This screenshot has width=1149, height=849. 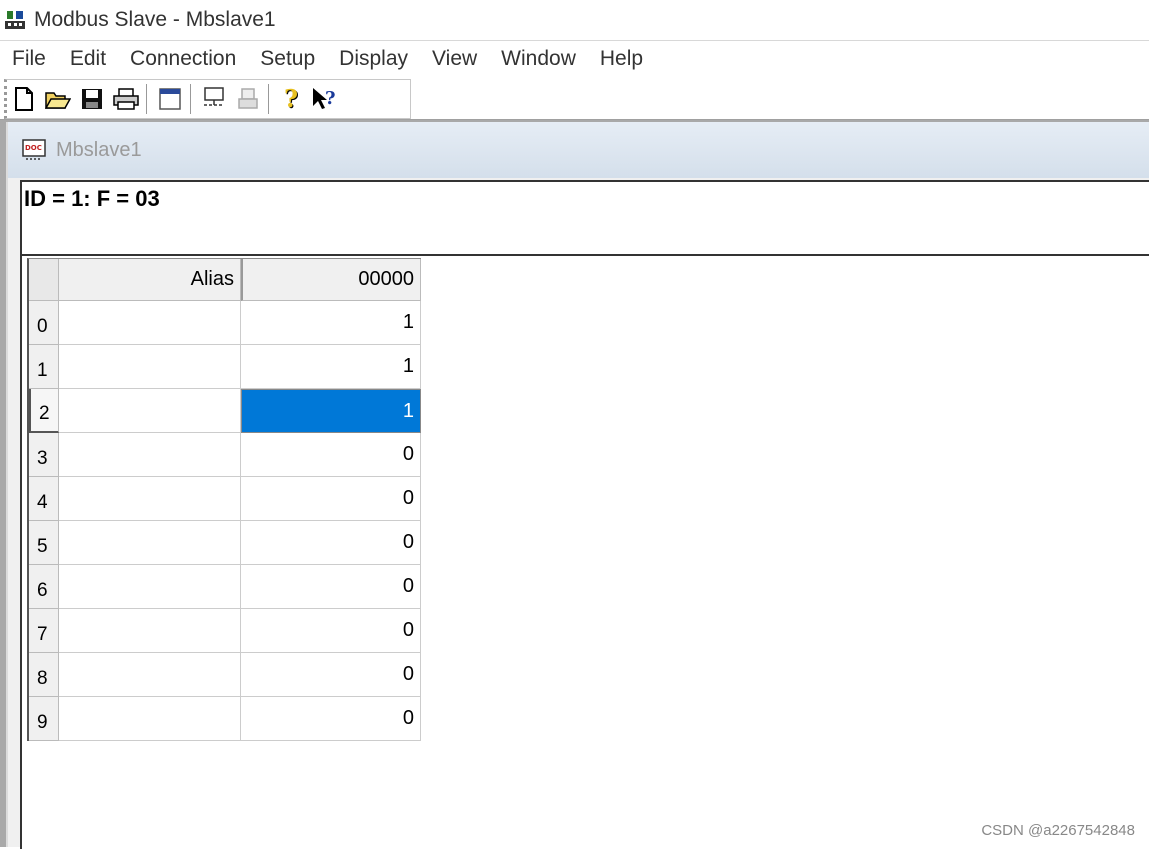 I want to click on grid-header-row: Alias 00000, so click(x=225, y=280).